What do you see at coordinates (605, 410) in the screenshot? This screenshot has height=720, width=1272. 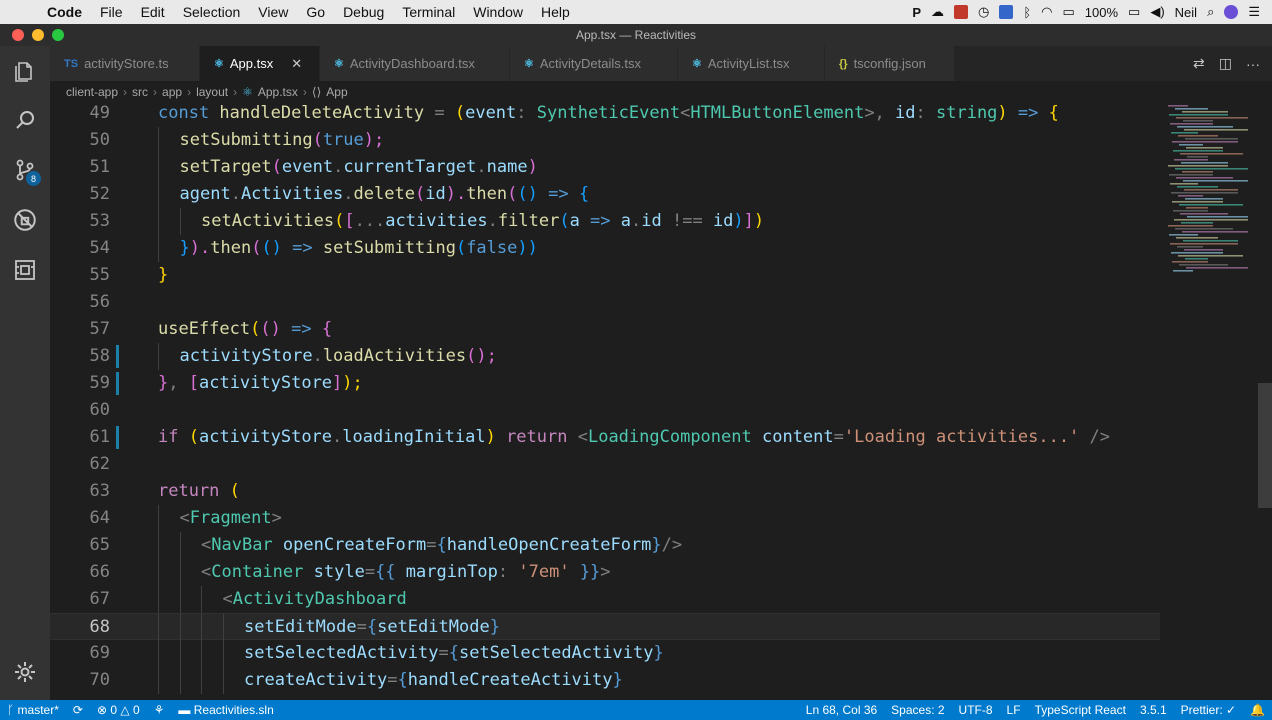 I see `code-line: 60` at bounding box center [605, 410].